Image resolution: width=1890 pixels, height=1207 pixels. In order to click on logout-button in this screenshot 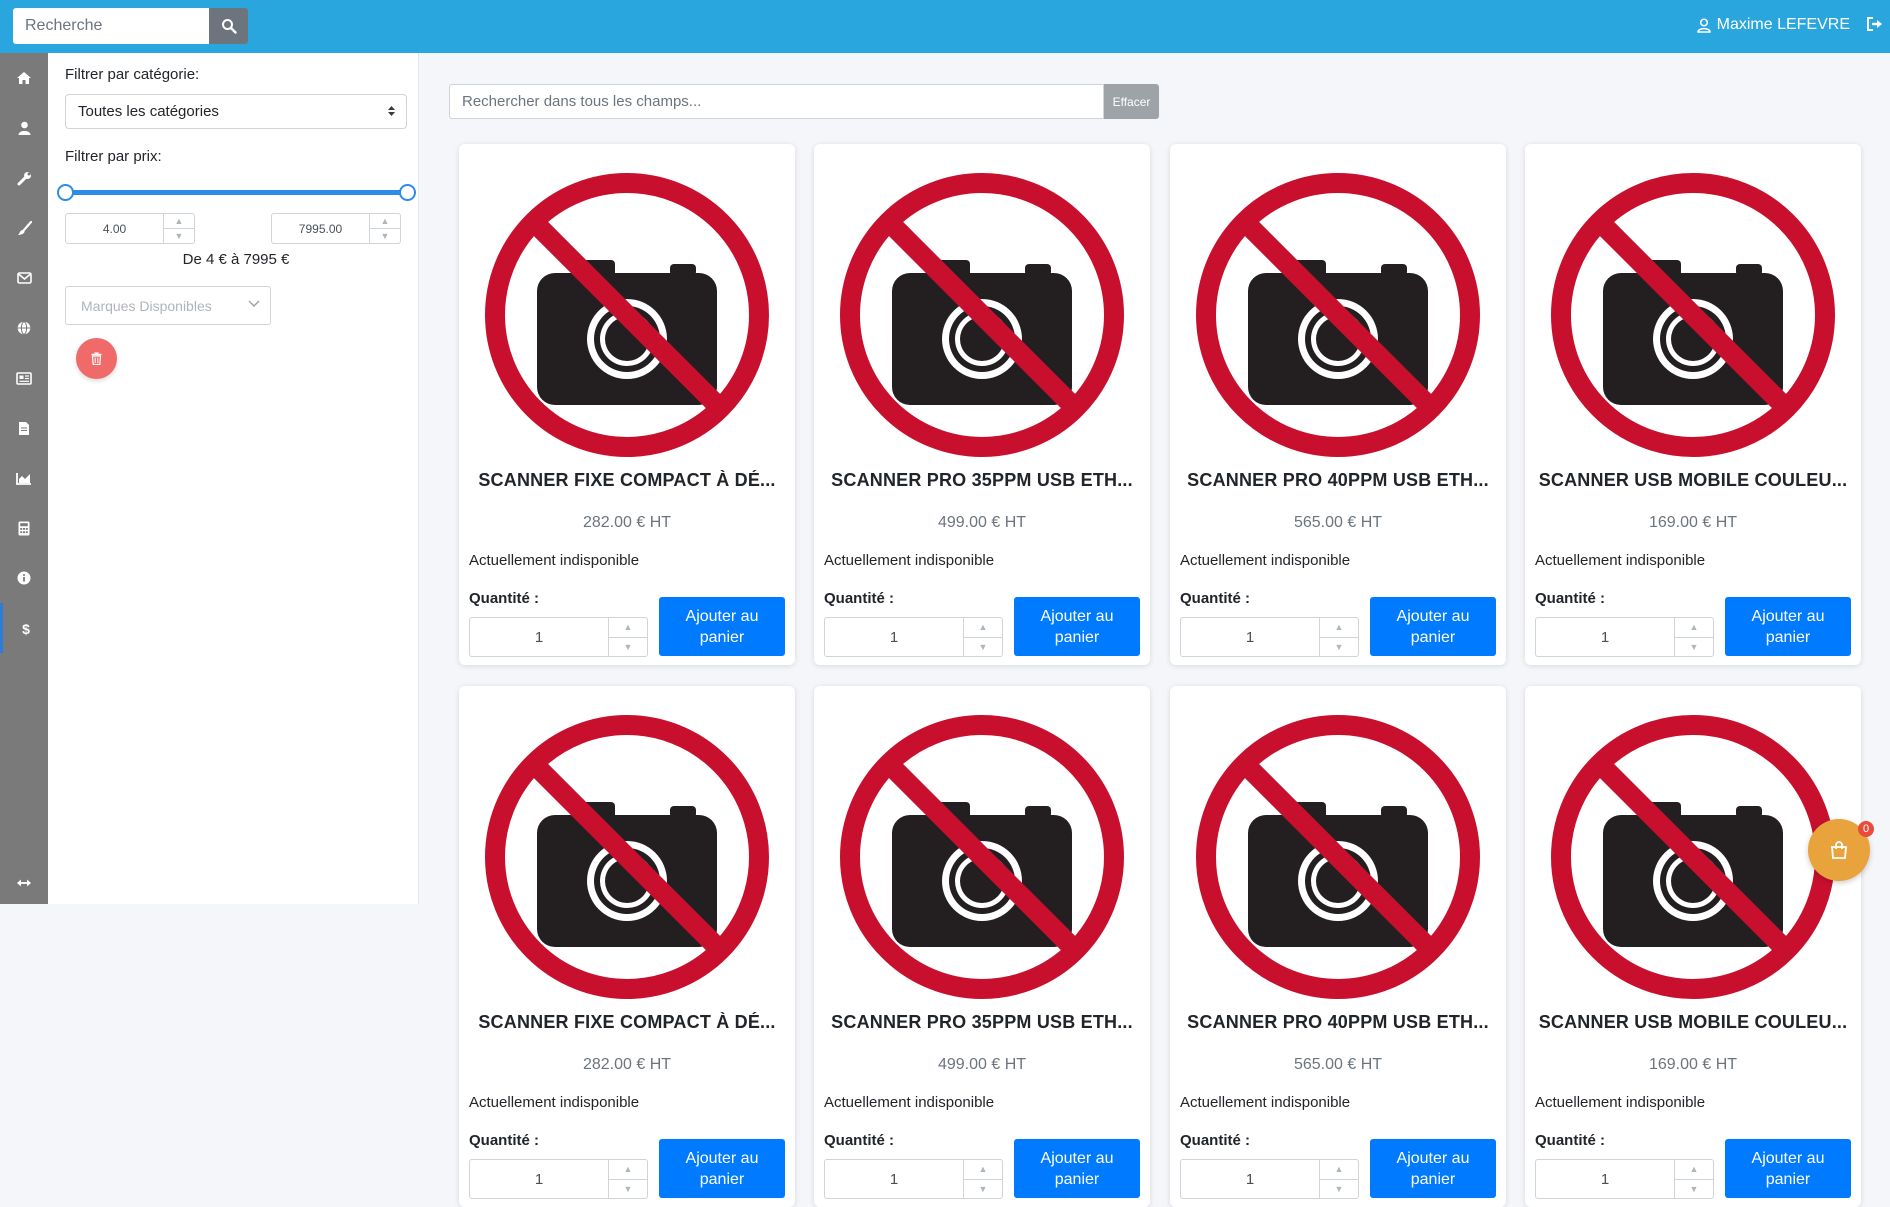, I will do `click(1875, 26)`.